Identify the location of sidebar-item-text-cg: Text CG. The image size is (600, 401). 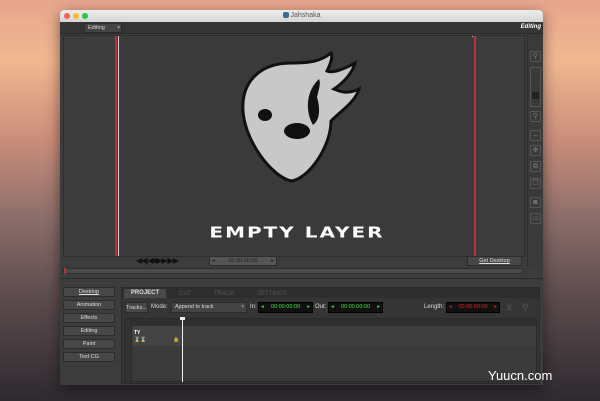
(89, 357).